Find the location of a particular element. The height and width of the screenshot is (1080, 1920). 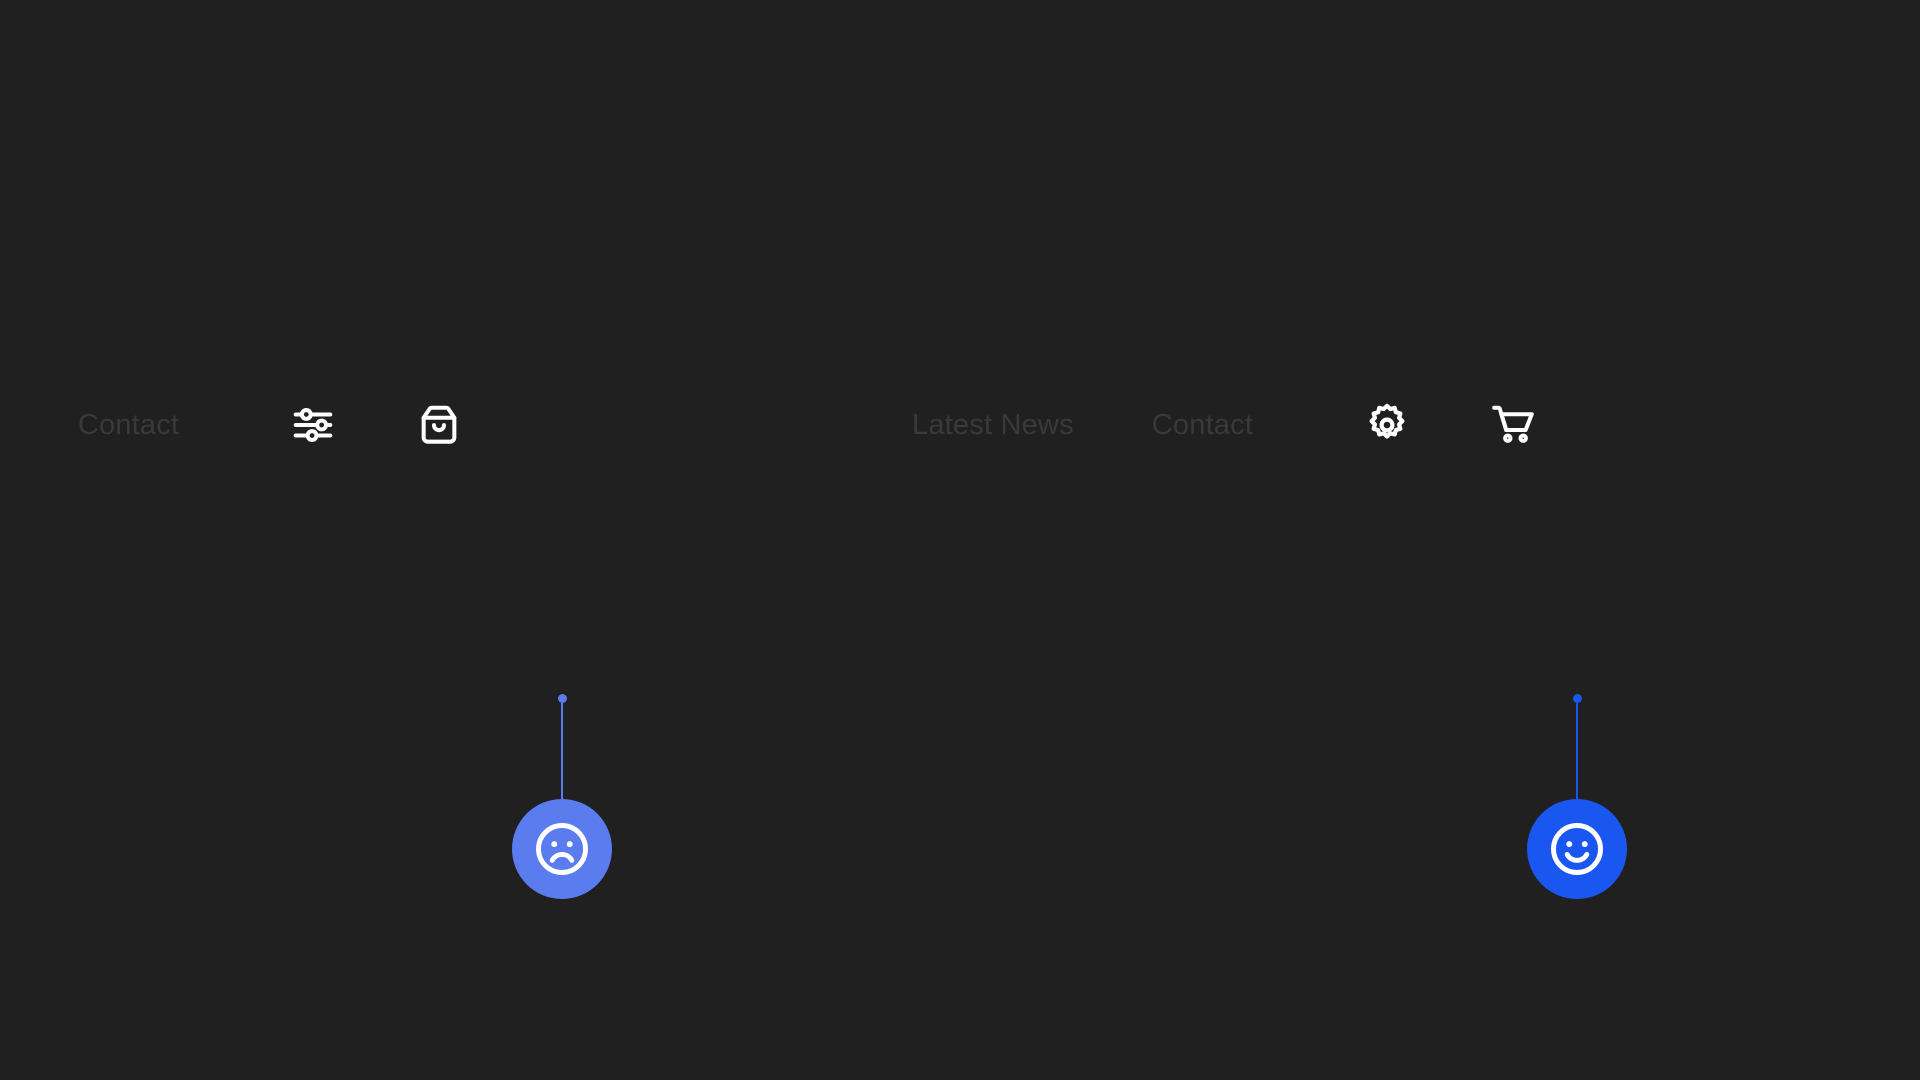

marker-sad is located at coordinates (562, 796).